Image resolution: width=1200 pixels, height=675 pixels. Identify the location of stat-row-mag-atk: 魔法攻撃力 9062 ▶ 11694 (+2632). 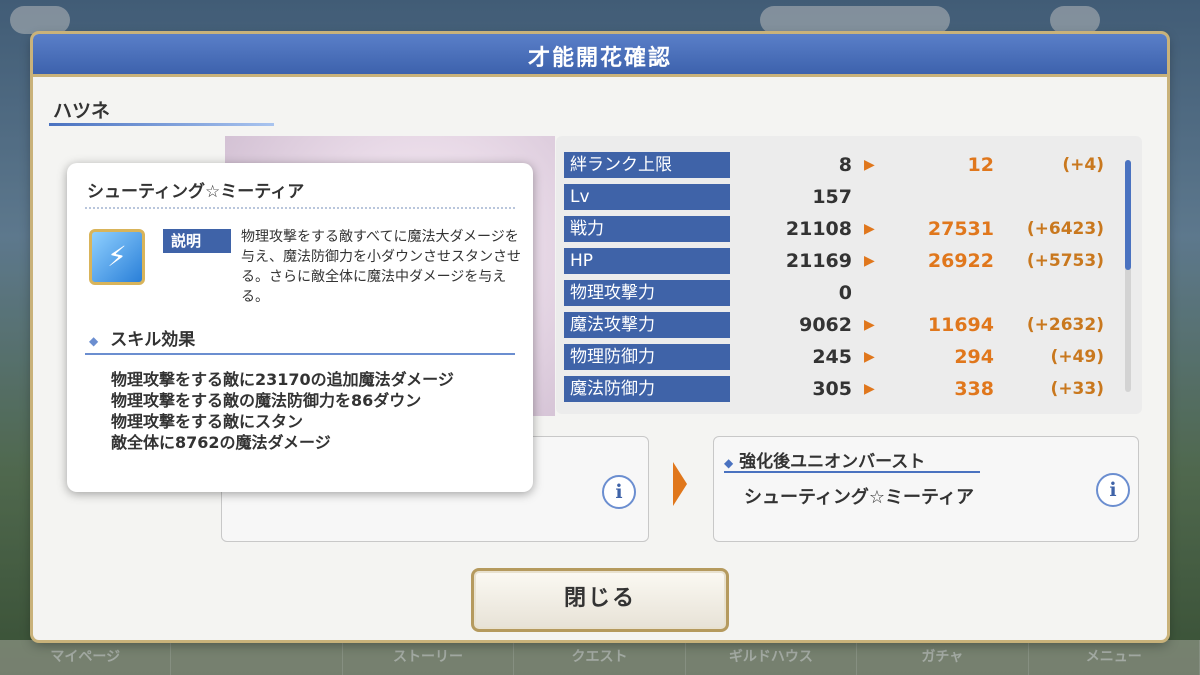
(844, 325).